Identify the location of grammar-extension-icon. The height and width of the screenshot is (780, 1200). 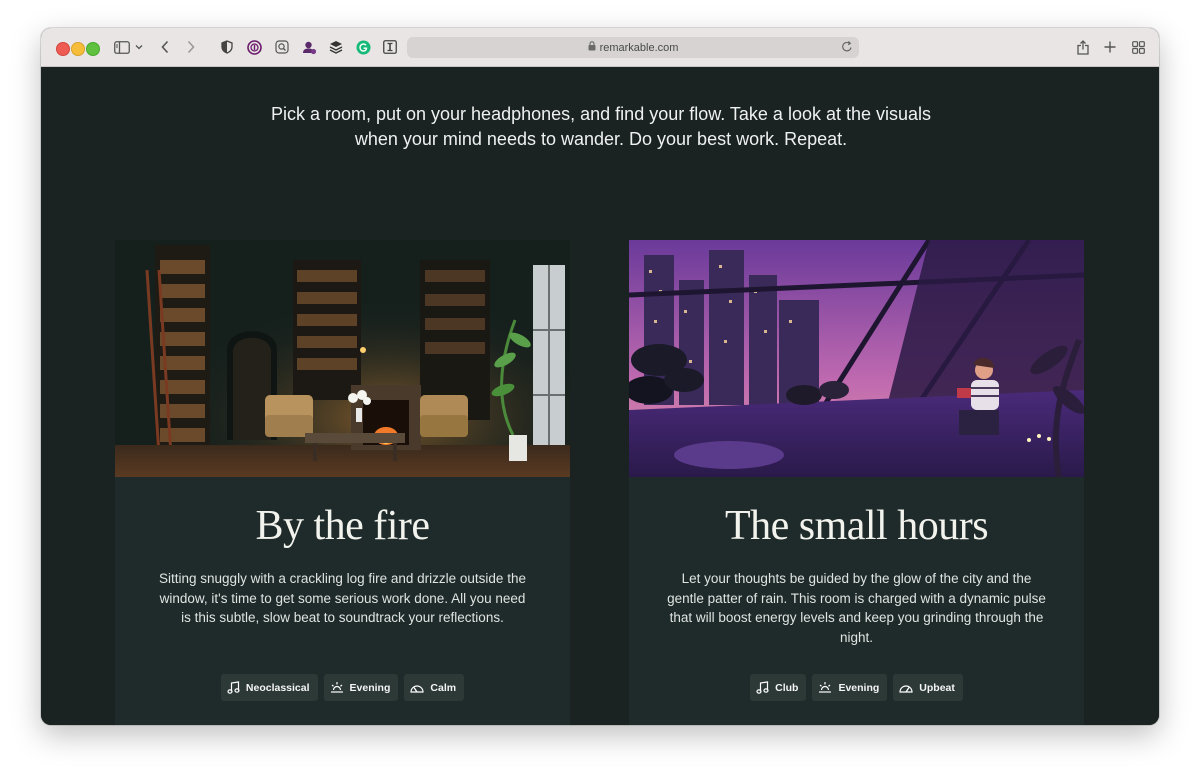
(363, 47).